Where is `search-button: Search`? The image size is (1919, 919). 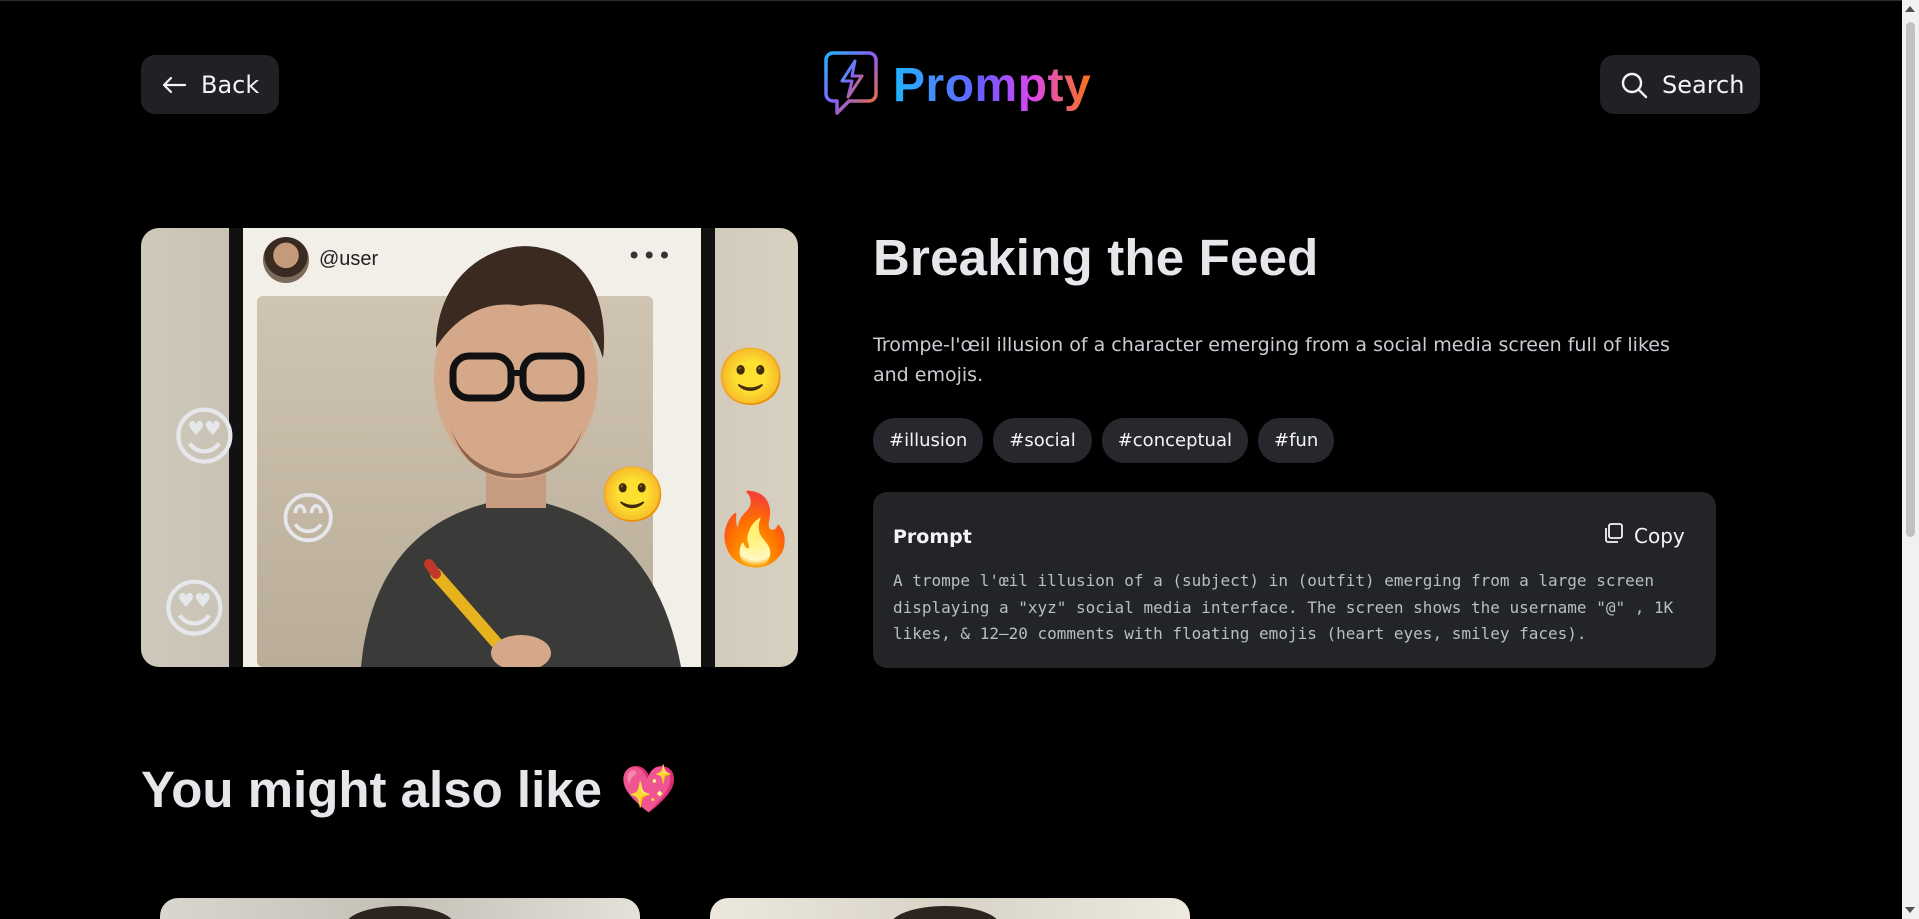 search-button: Search is located at coordinates (1680, 84).